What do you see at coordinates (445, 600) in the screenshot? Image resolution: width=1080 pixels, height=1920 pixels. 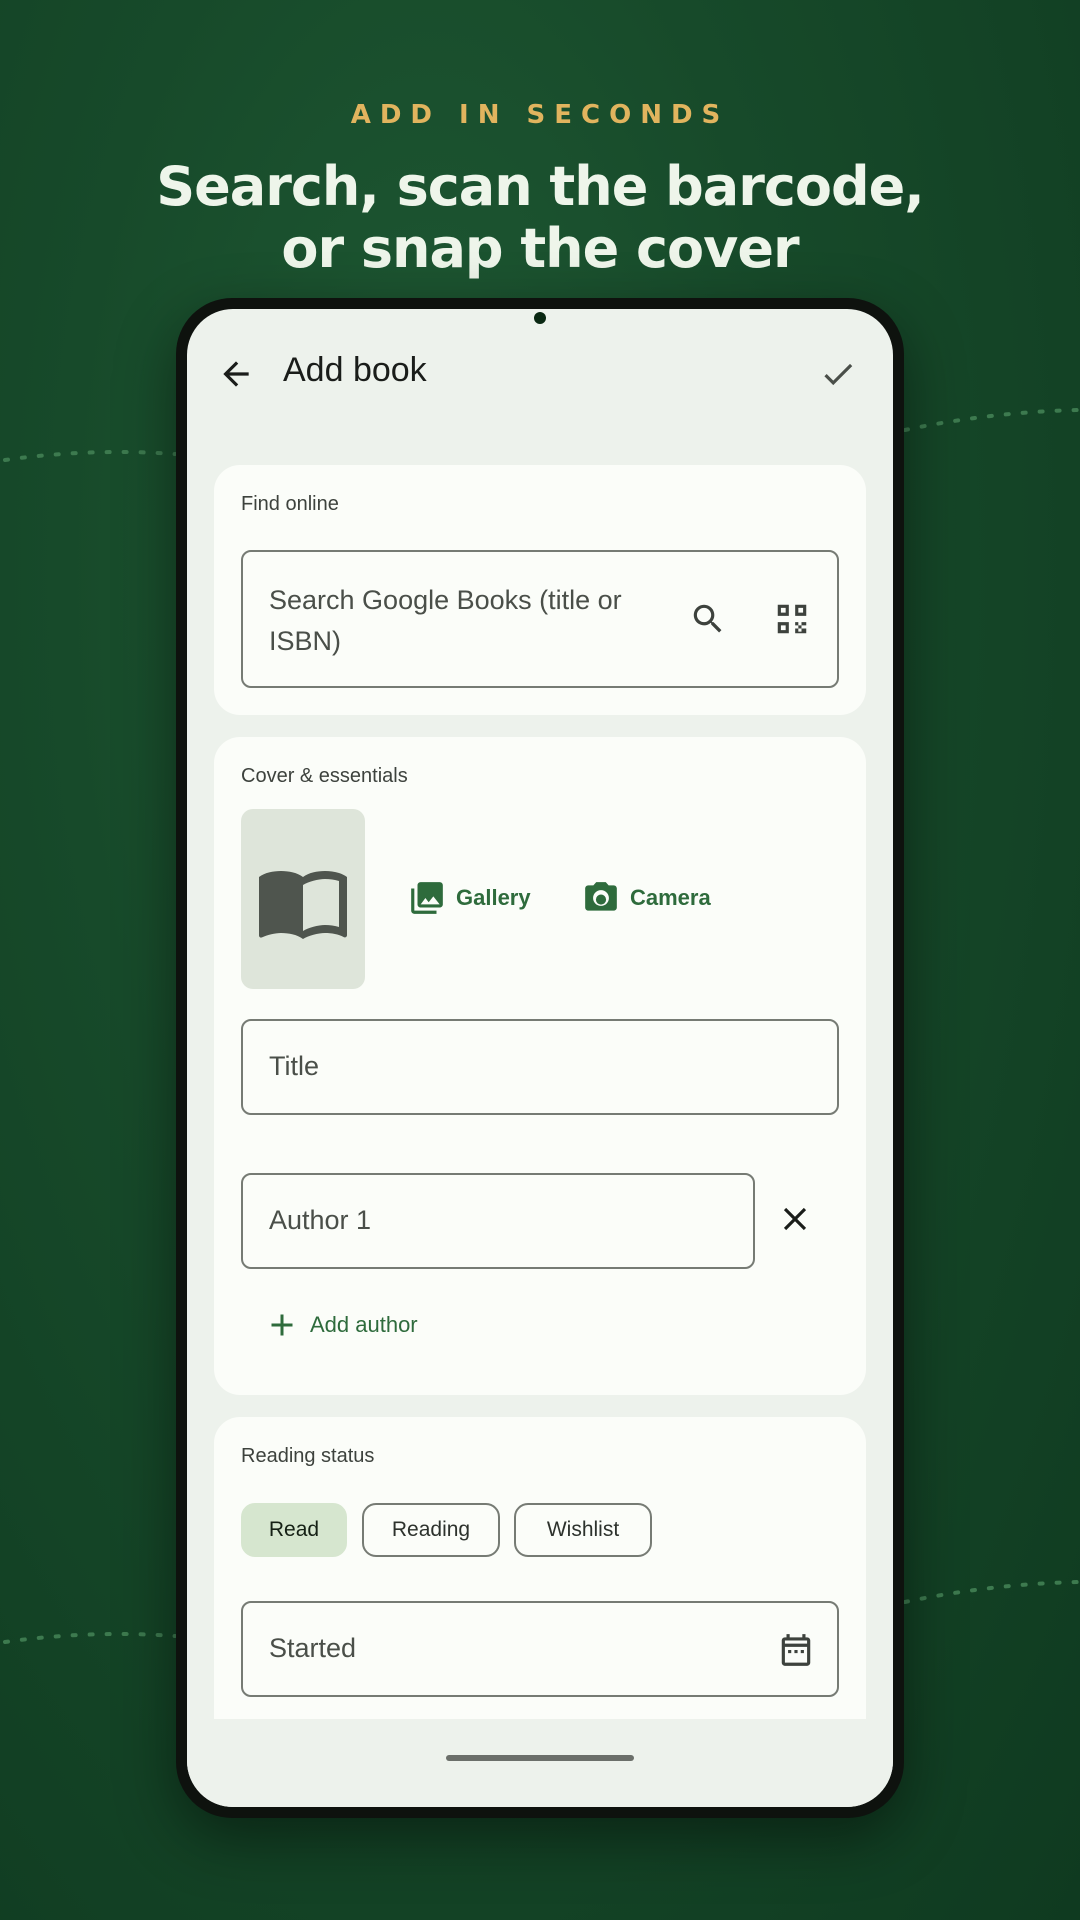 I see `search-placeholder-line1: Search Google Books (title or` at bounding box center [445, 600].